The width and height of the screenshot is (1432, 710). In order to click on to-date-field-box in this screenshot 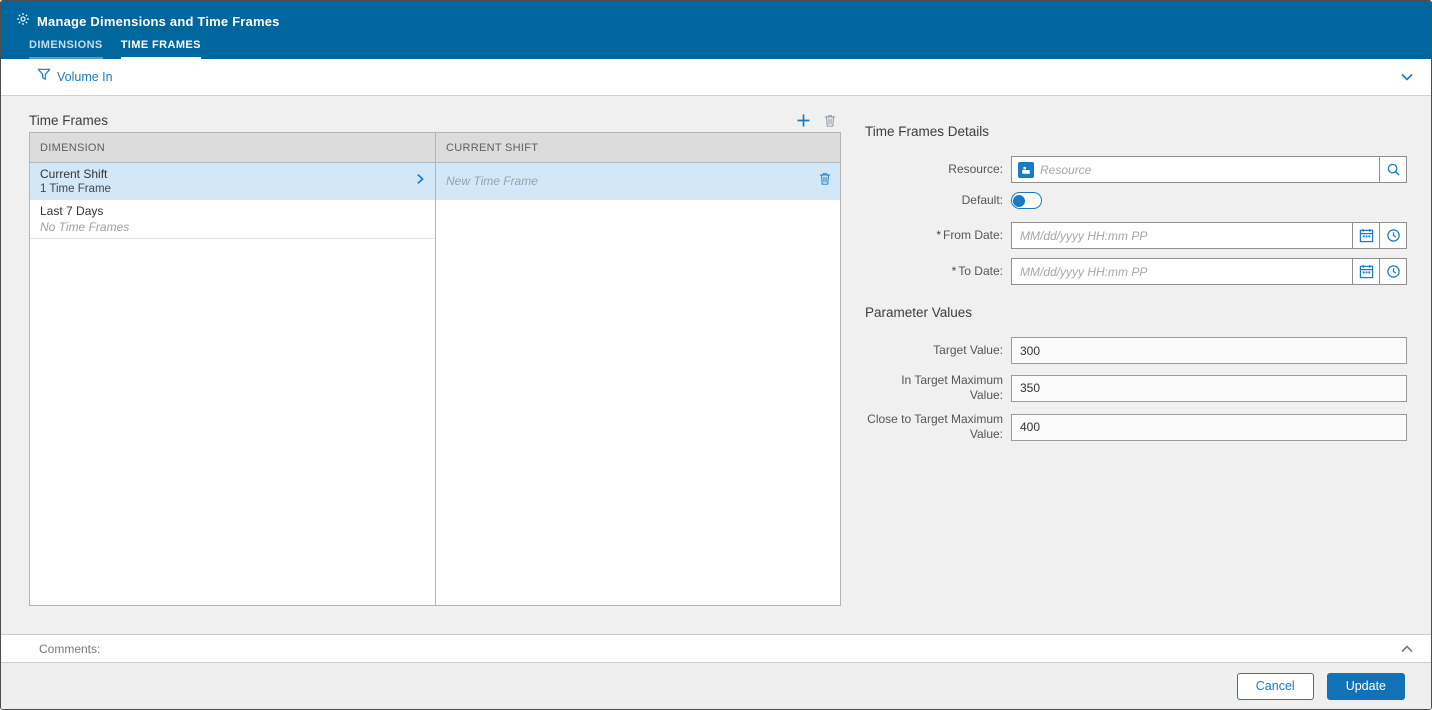, I will do `click(1182, 271)`.